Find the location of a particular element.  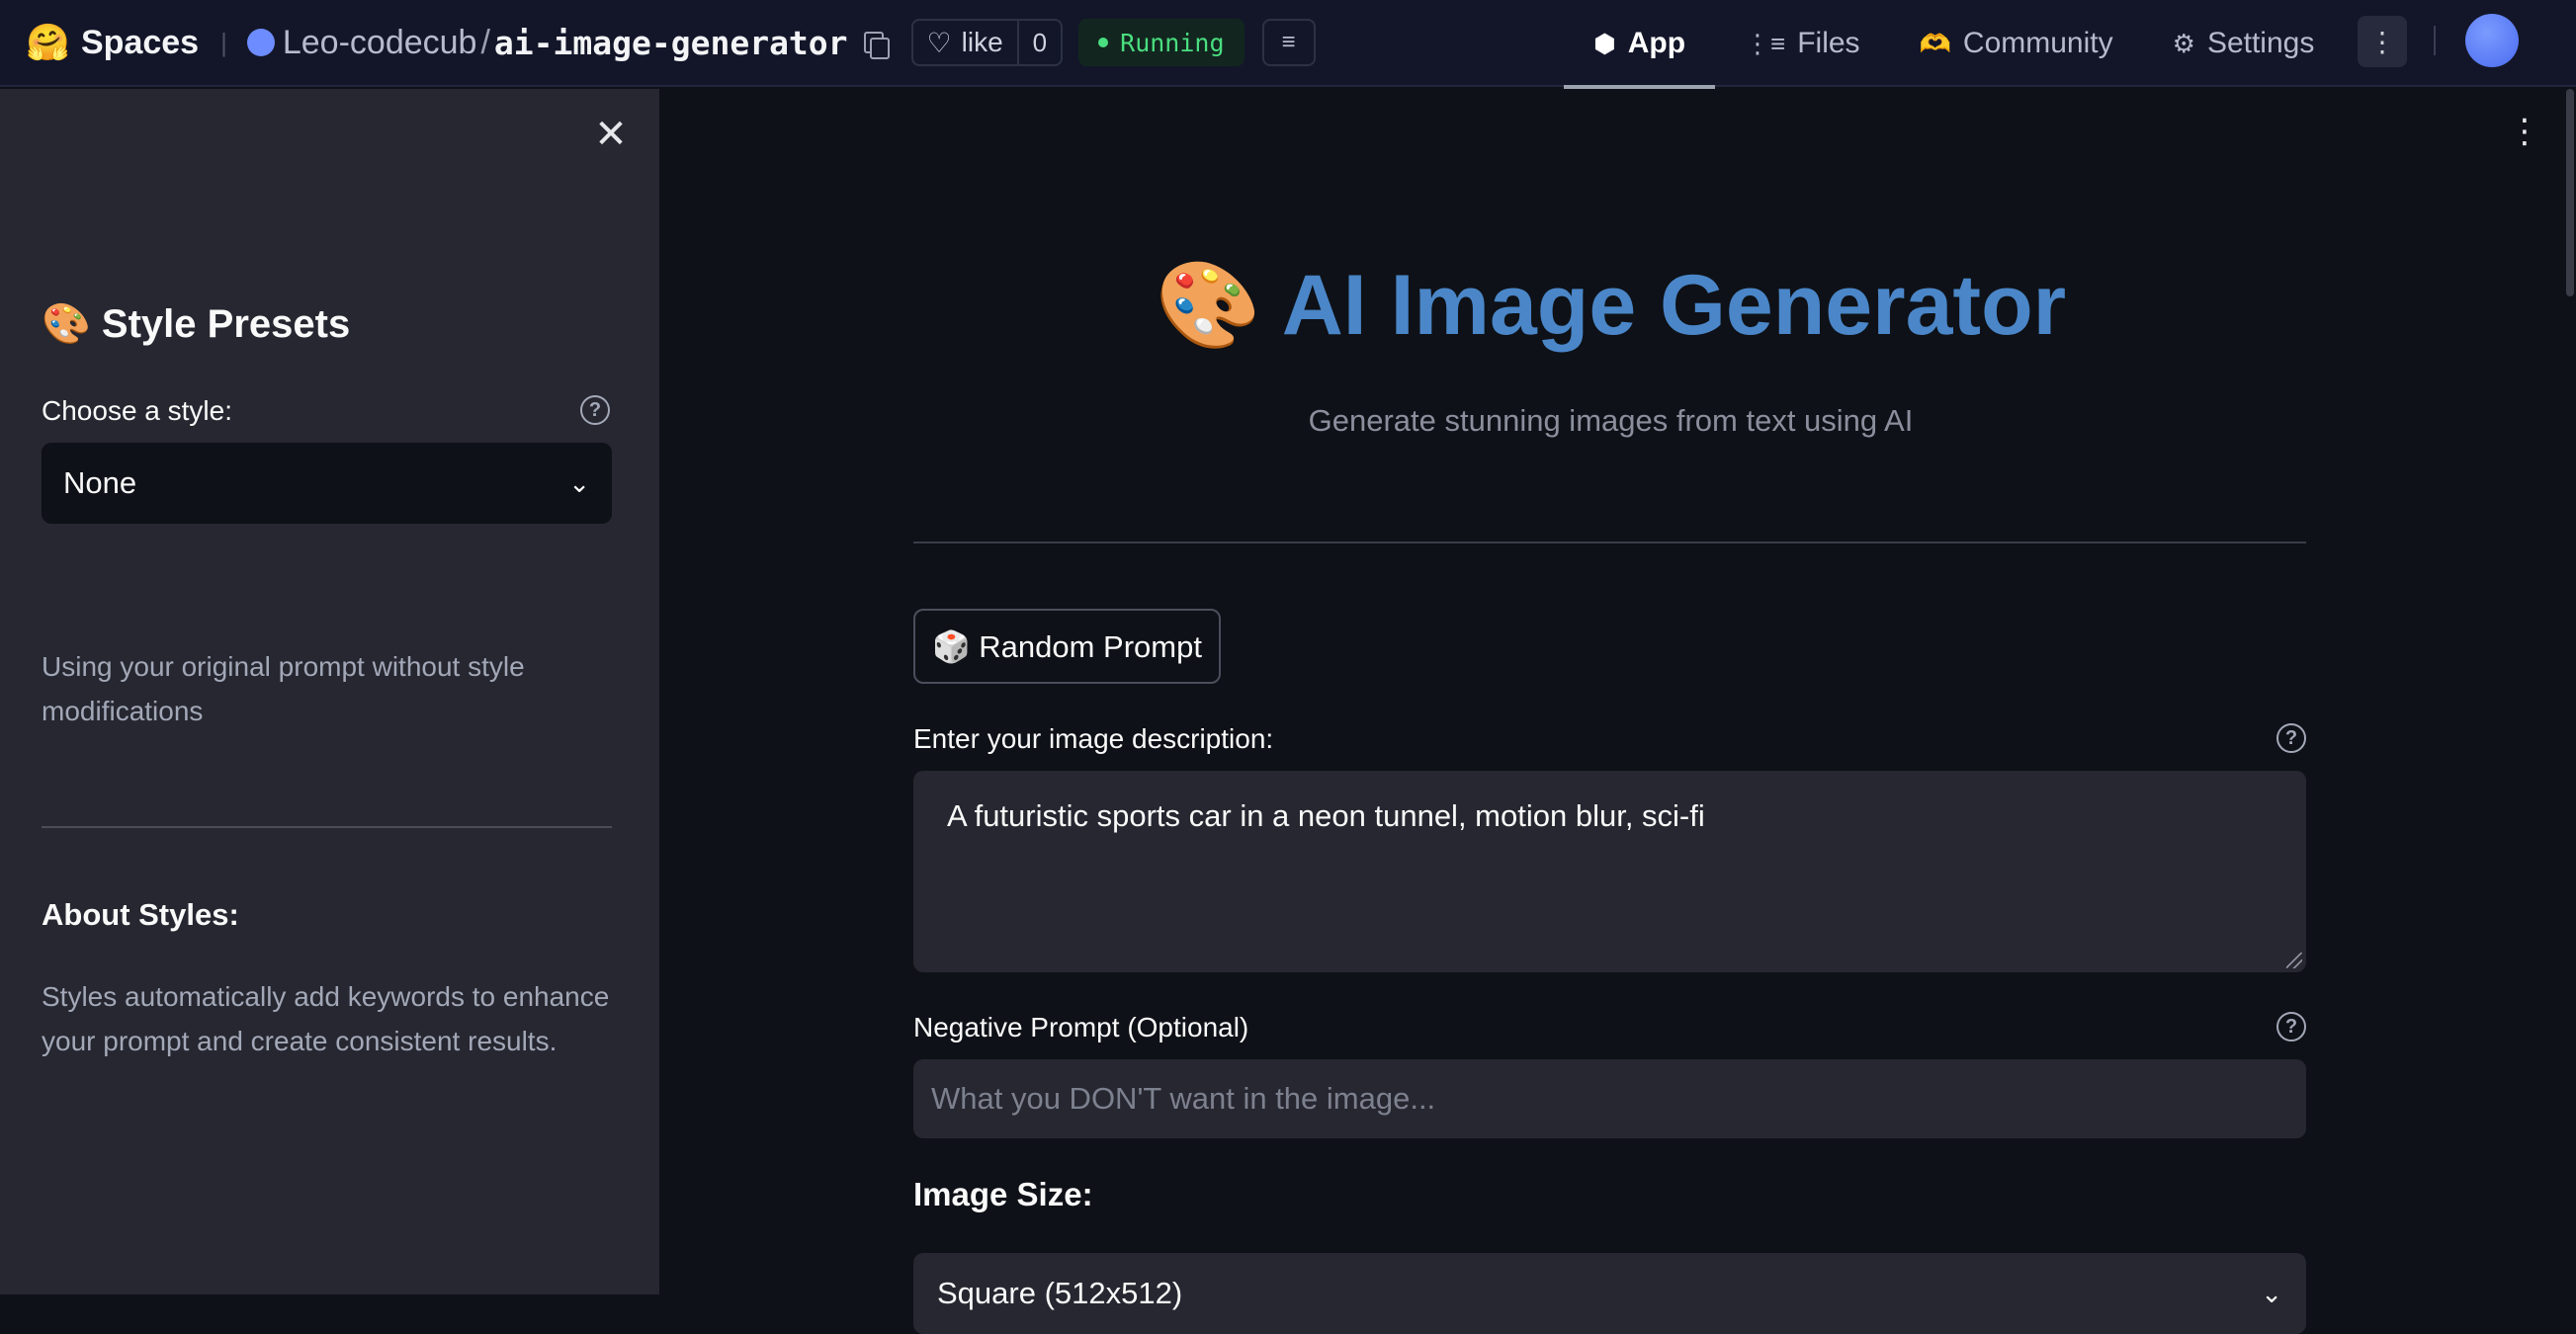

spaces-link: Spaces is located at coordinates (140, 43).